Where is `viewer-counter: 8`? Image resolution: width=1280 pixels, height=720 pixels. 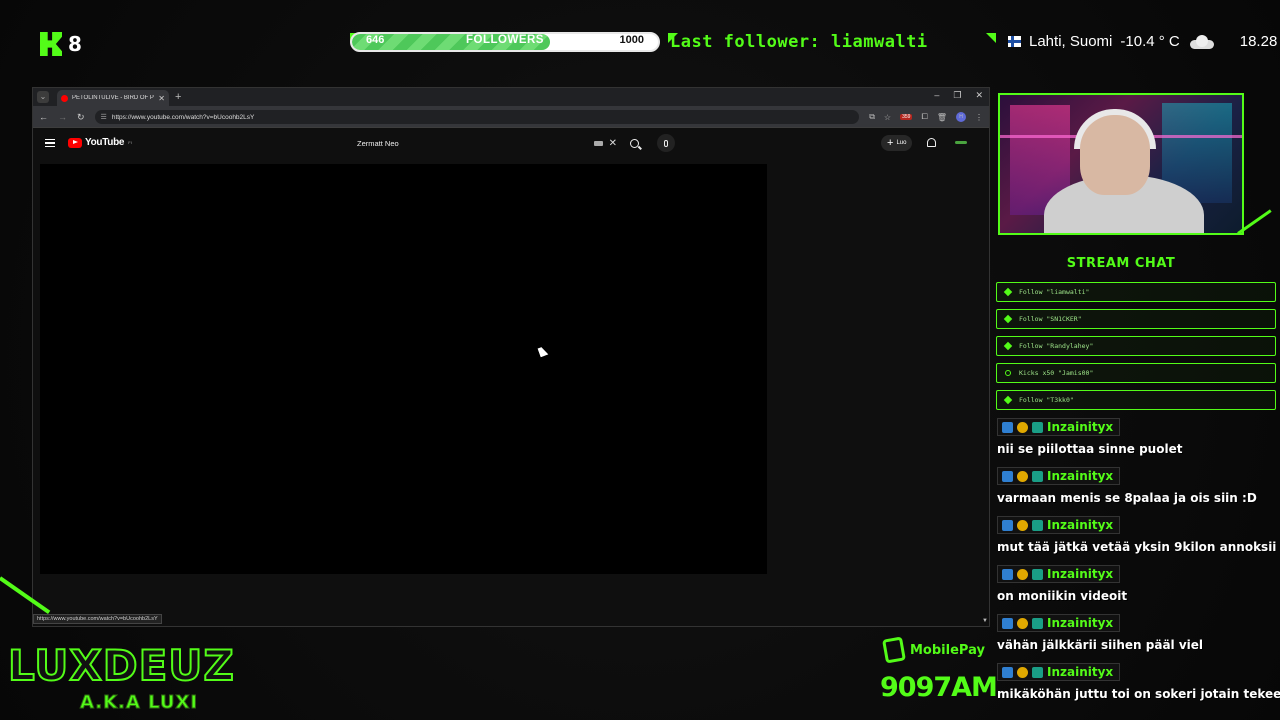 viewer-counter: 8 is located at coordinates (61, 44).